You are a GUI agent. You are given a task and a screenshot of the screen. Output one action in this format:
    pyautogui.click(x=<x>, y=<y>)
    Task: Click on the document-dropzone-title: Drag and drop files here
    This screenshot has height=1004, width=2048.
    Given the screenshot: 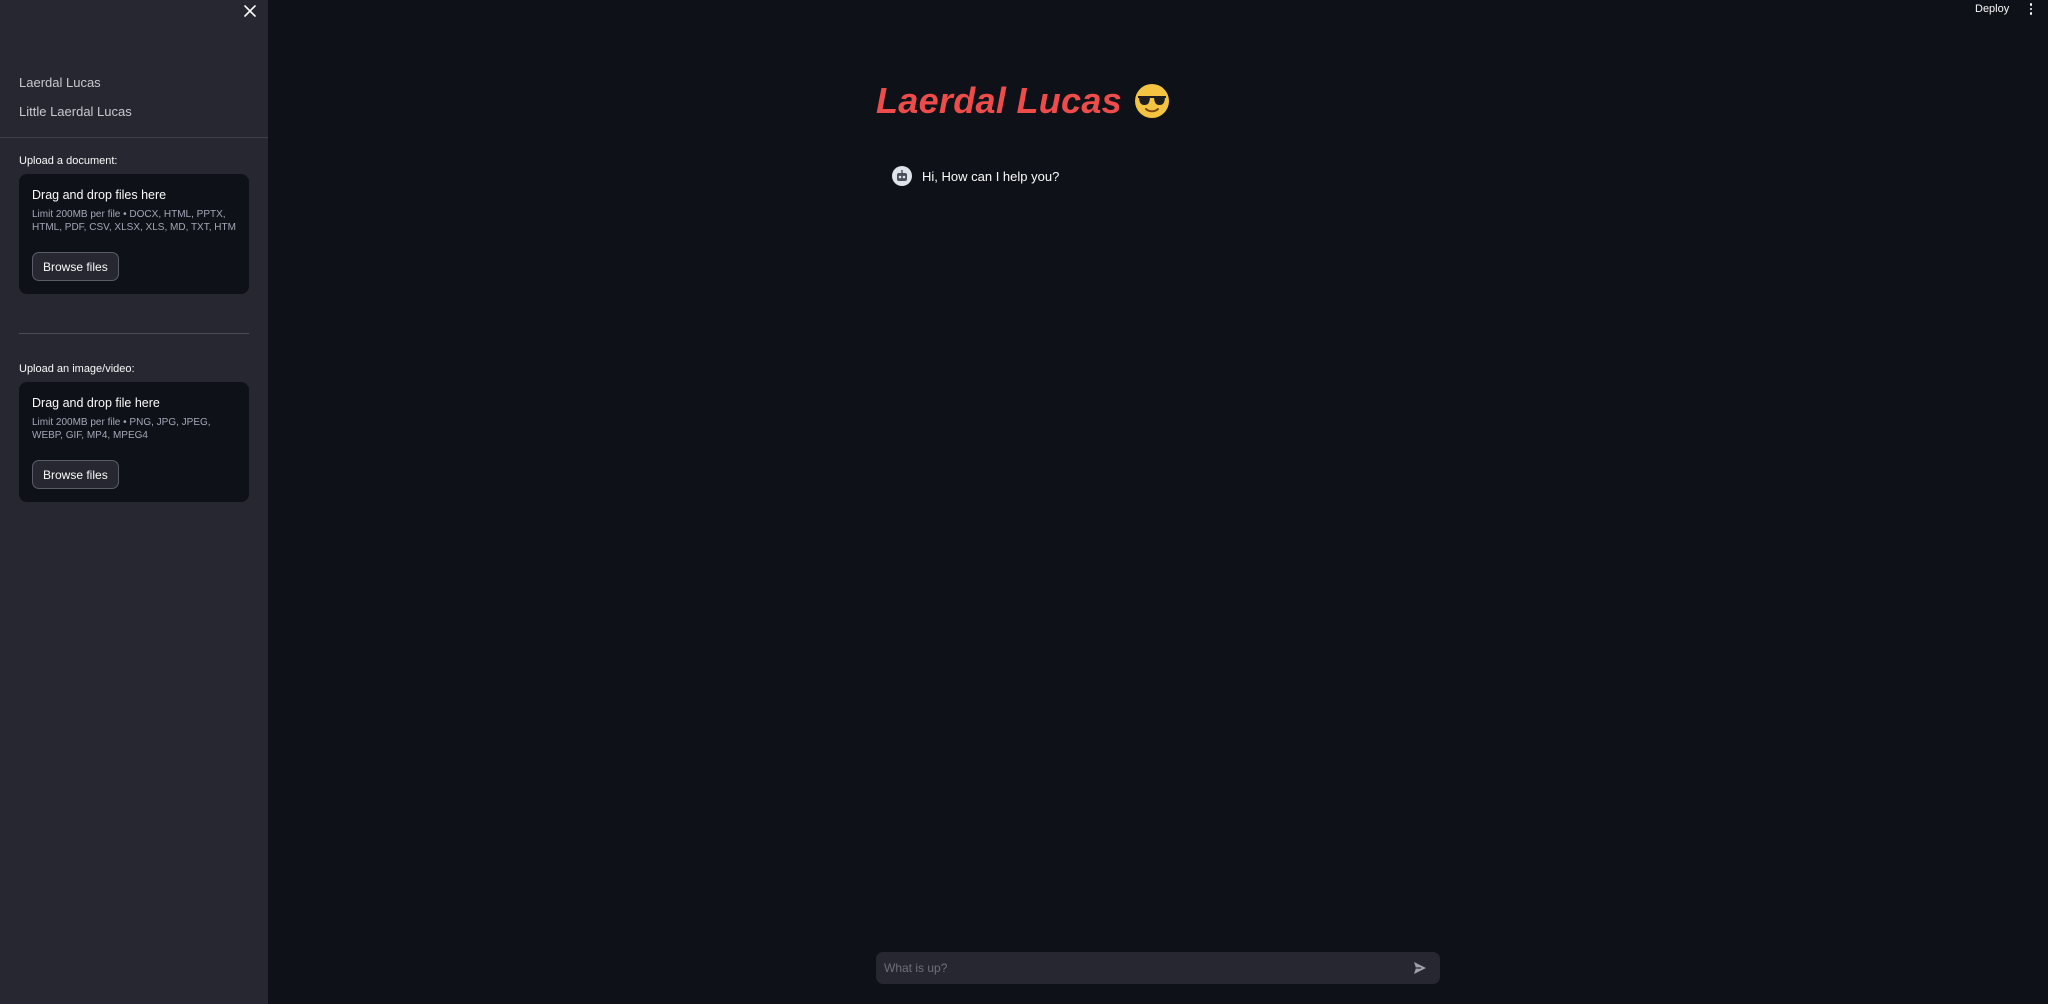 What is the action you would take?
    pyautogui.click(x=99, y=195)
    